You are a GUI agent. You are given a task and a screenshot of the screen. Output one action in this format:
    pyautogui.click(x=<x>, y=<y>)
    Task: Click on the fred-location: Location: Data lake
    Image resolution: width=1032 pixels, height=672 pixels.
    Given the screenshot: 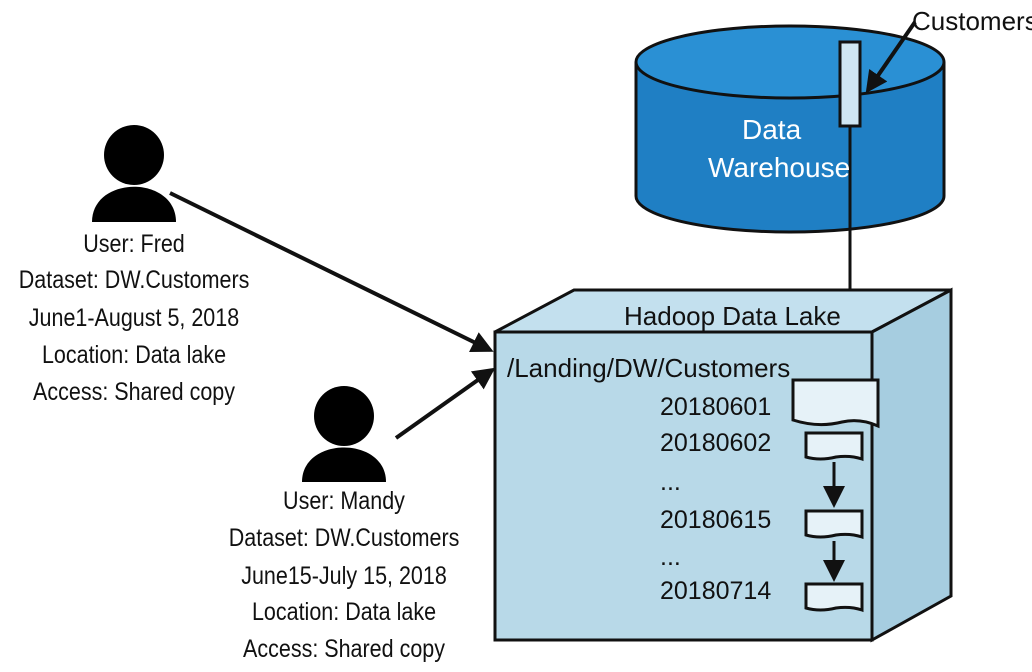 What is the action you would take?
    pyautogui.click(x=134, y=355)
    